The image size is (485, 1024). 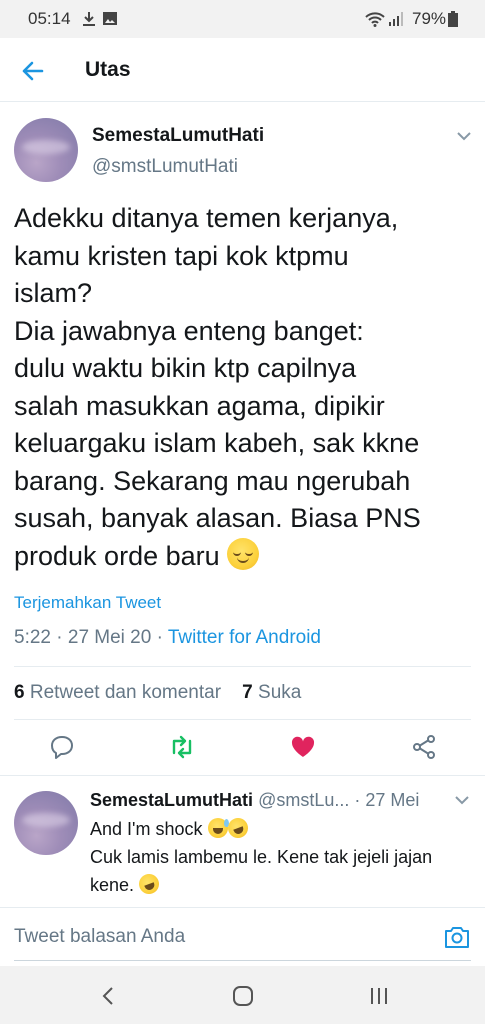 I want to click on reply-date: 27 Mei, so click(x=392, y=800).